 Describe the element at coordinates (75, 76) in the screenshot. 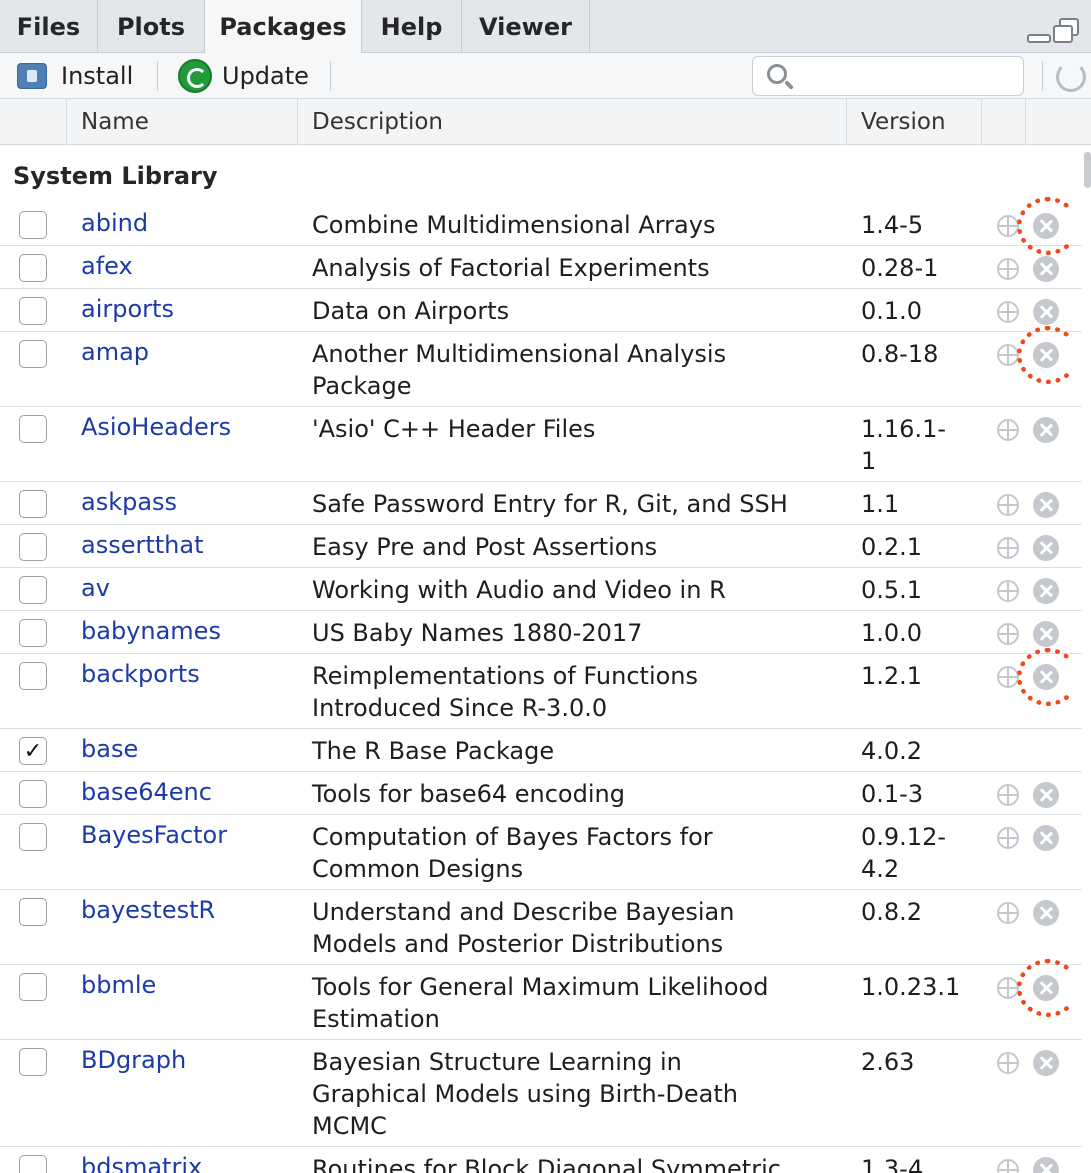

I see `install-button: Install` at that location.